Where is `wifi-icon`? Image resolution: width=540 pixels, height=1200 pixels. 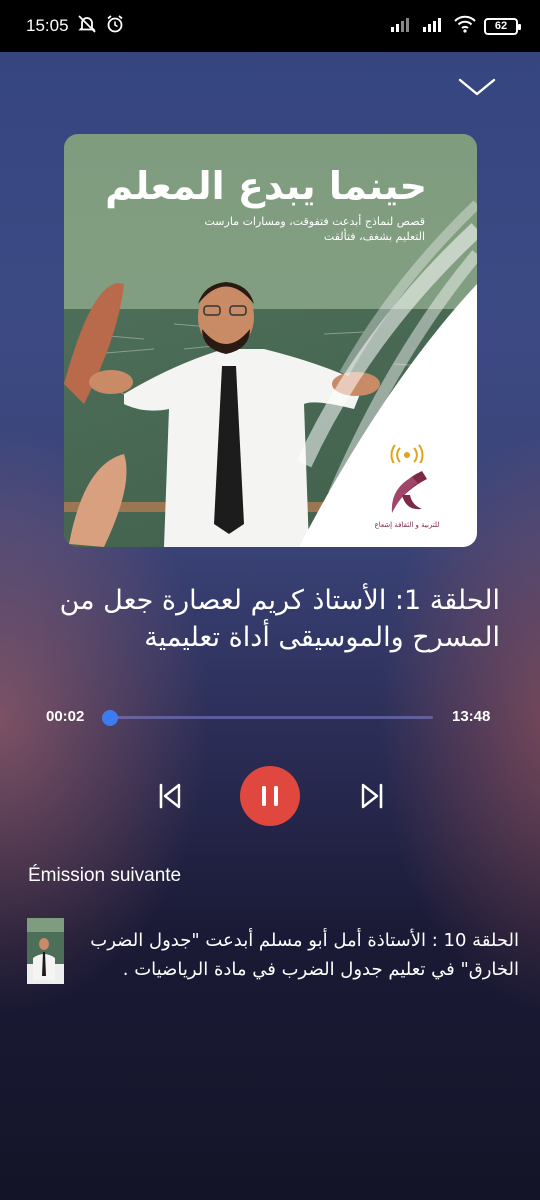
wifi-icon is located at coordinates (465, 26).